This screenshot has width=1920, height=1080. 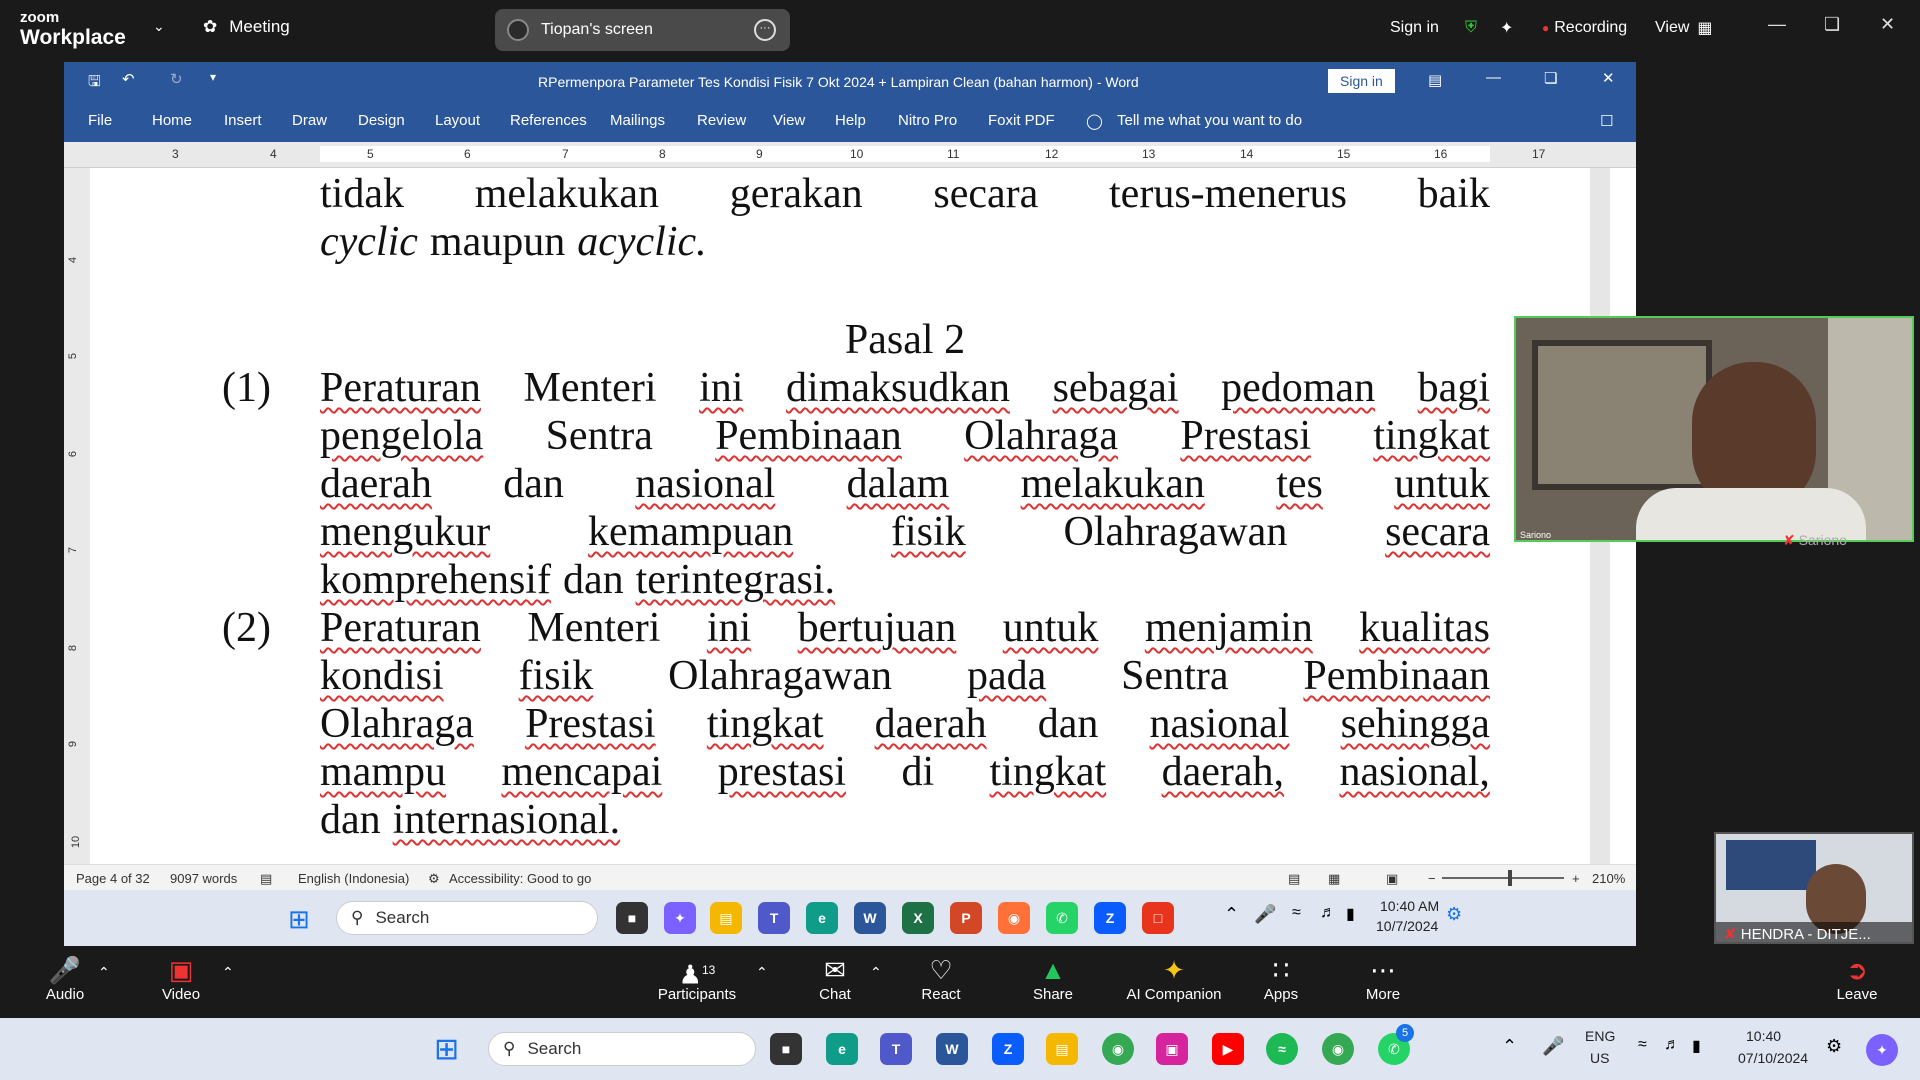 What do you see at coordinates (309, 120) in the screenshot?
I see `tab-draw: Draw` at bounding box center [309, 120].